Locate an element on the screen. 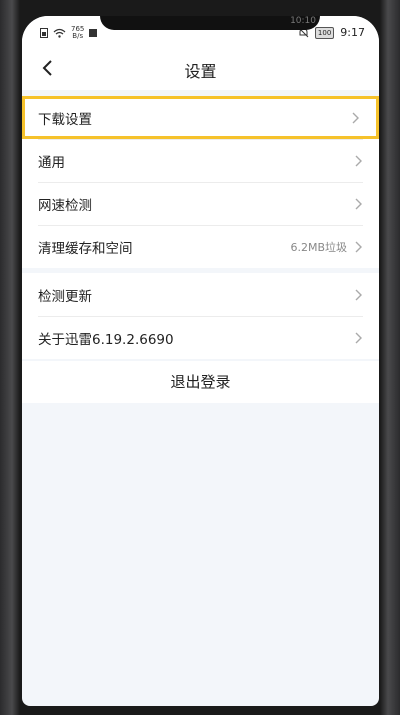  row-speed-test: 网速检测 is located at coordinates (200, 203).